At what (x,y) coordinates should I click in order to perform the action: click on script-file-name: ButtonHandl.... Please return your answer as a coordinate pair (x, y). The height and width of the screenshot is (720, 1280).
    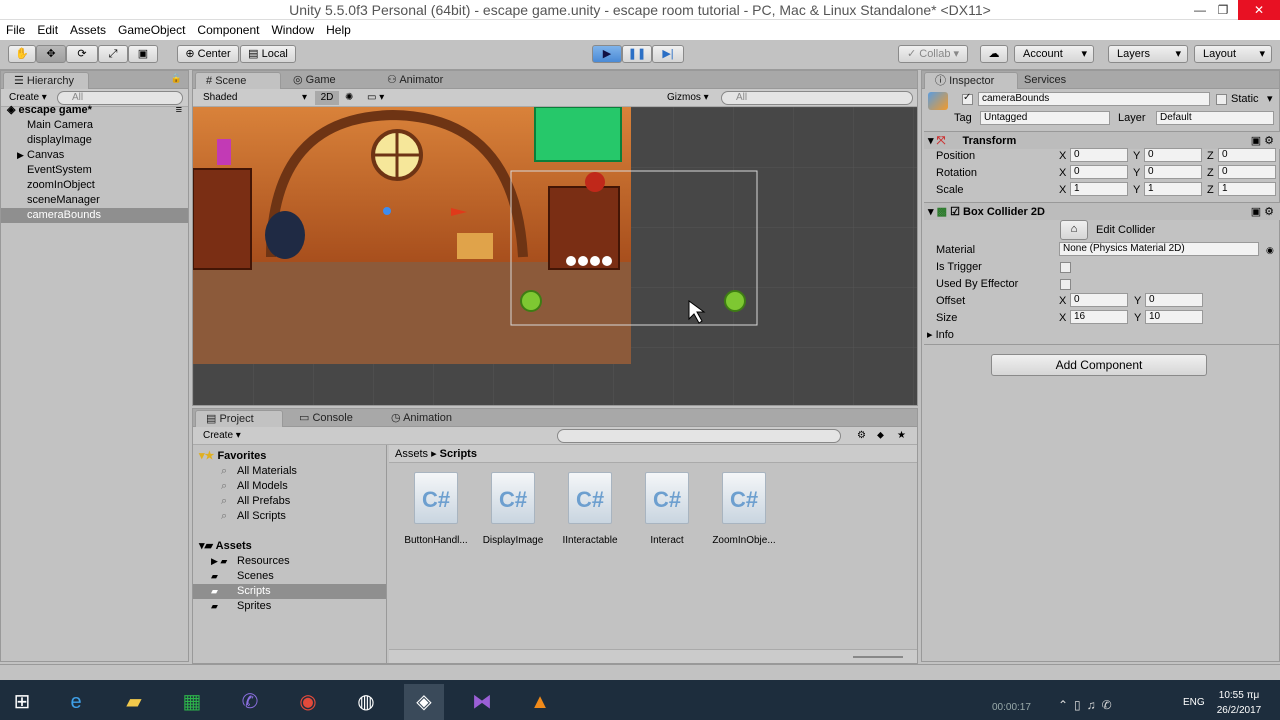
    Looking at the image, I should click on (436, 541).